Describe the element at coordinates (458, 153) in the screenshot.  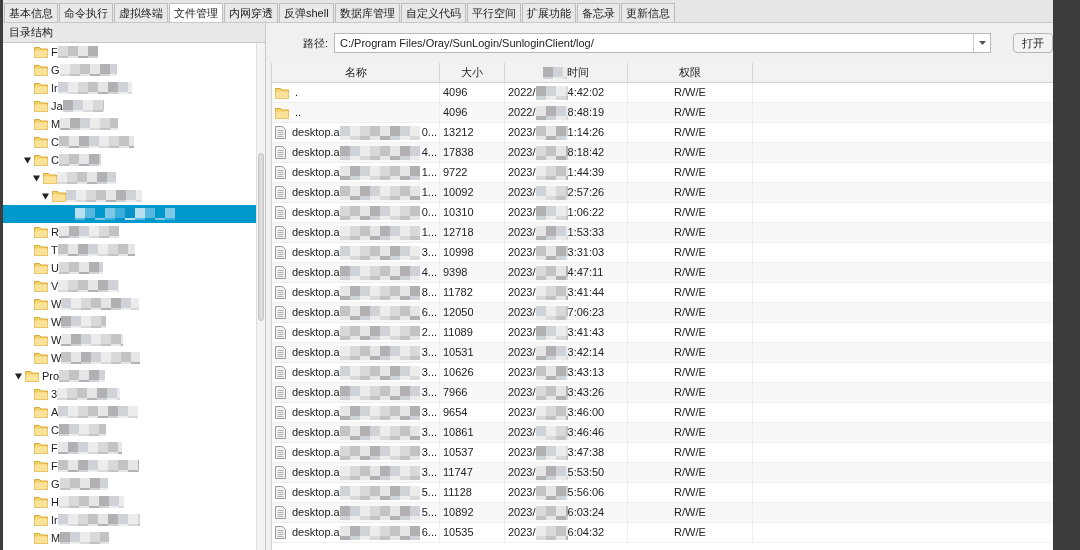
I see `size-cell-text: 17838` at that location.